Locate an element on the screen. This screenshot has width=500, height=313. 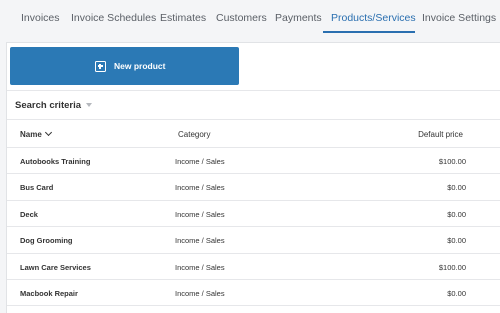
column-header-name: Name is located at coordinates (36, 133).